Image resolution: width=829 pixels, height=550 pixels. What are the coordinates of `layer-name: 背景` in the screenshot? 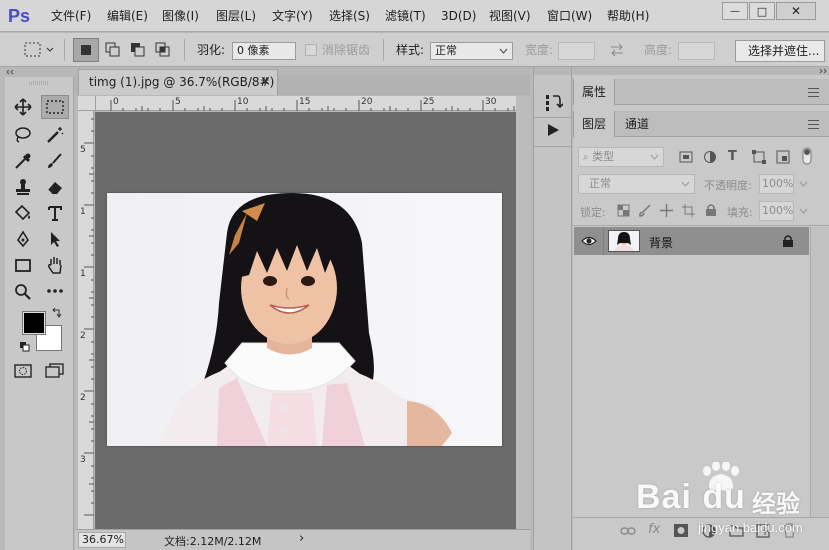 It's located at (661, 242).